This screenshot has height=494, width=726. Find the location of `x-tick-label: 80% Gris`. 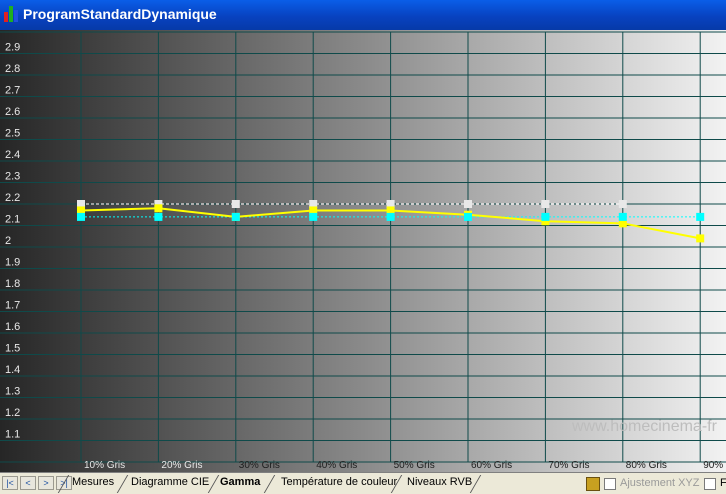

x-tick-label: 80% Gris is located at coordinates (646, 465).